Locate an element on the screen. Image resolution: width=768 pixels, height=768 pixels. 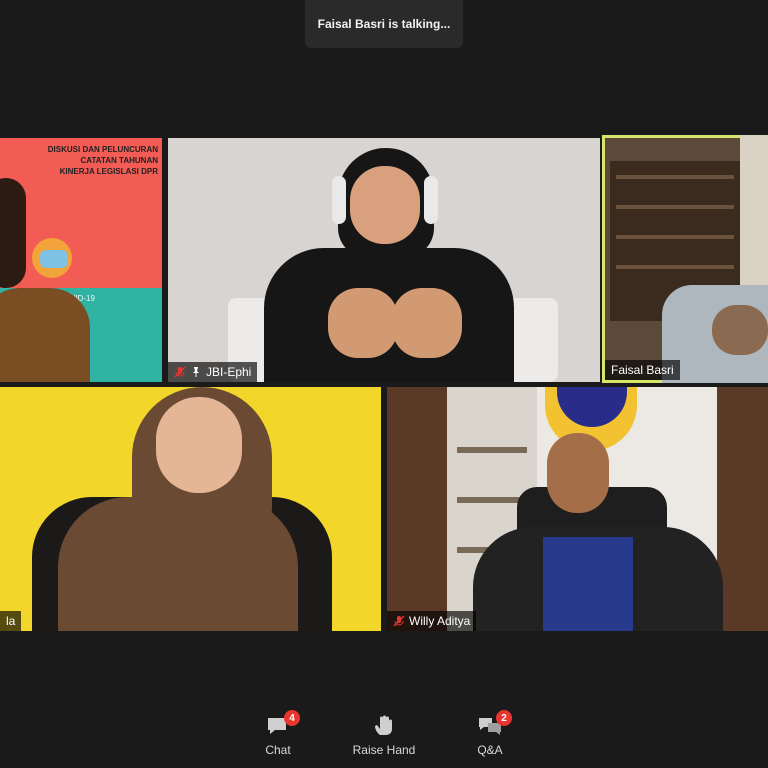
pin-icon is located at coordinates (196, 372).